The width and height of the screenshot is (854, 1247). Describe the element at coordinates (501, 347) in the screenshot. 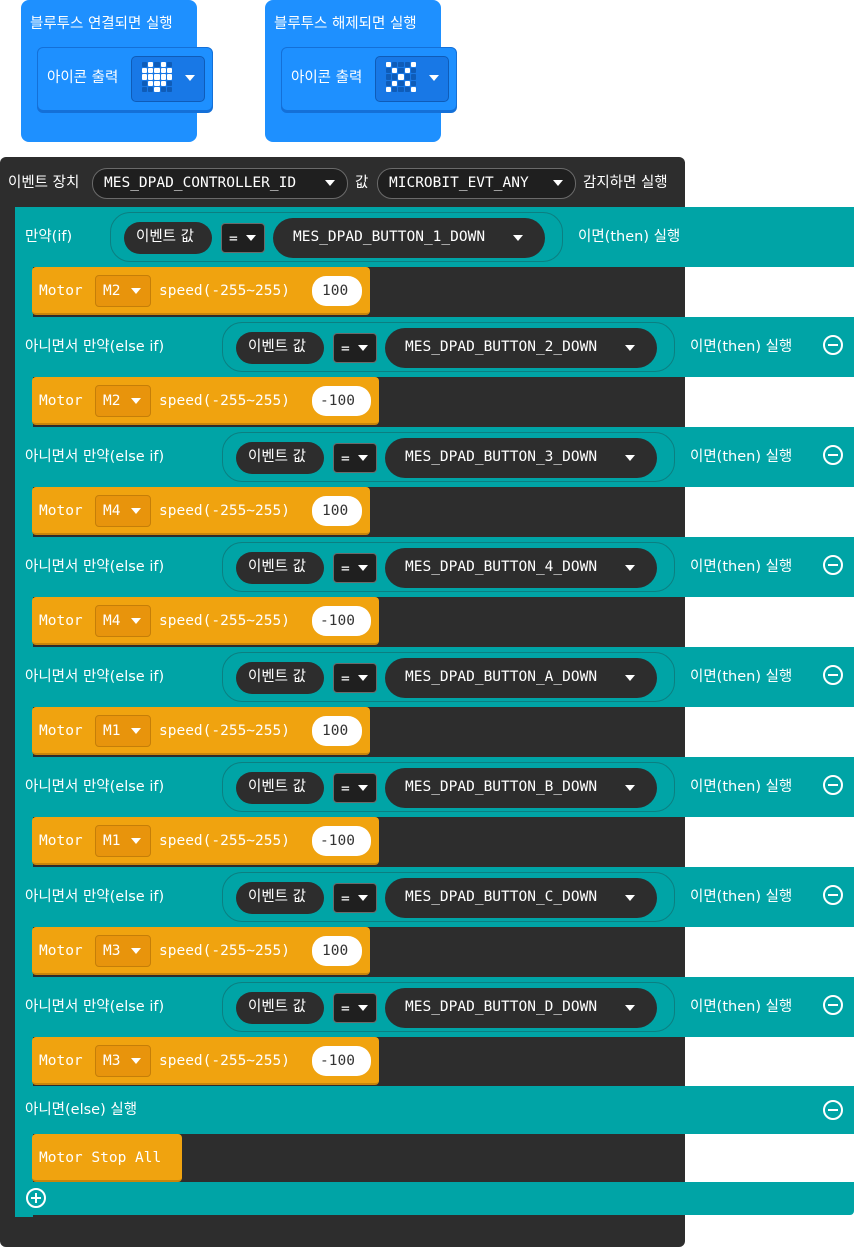

I see `button-dropdown-value: MES_DPAD_BUTTON_2_DOWN` at that location.